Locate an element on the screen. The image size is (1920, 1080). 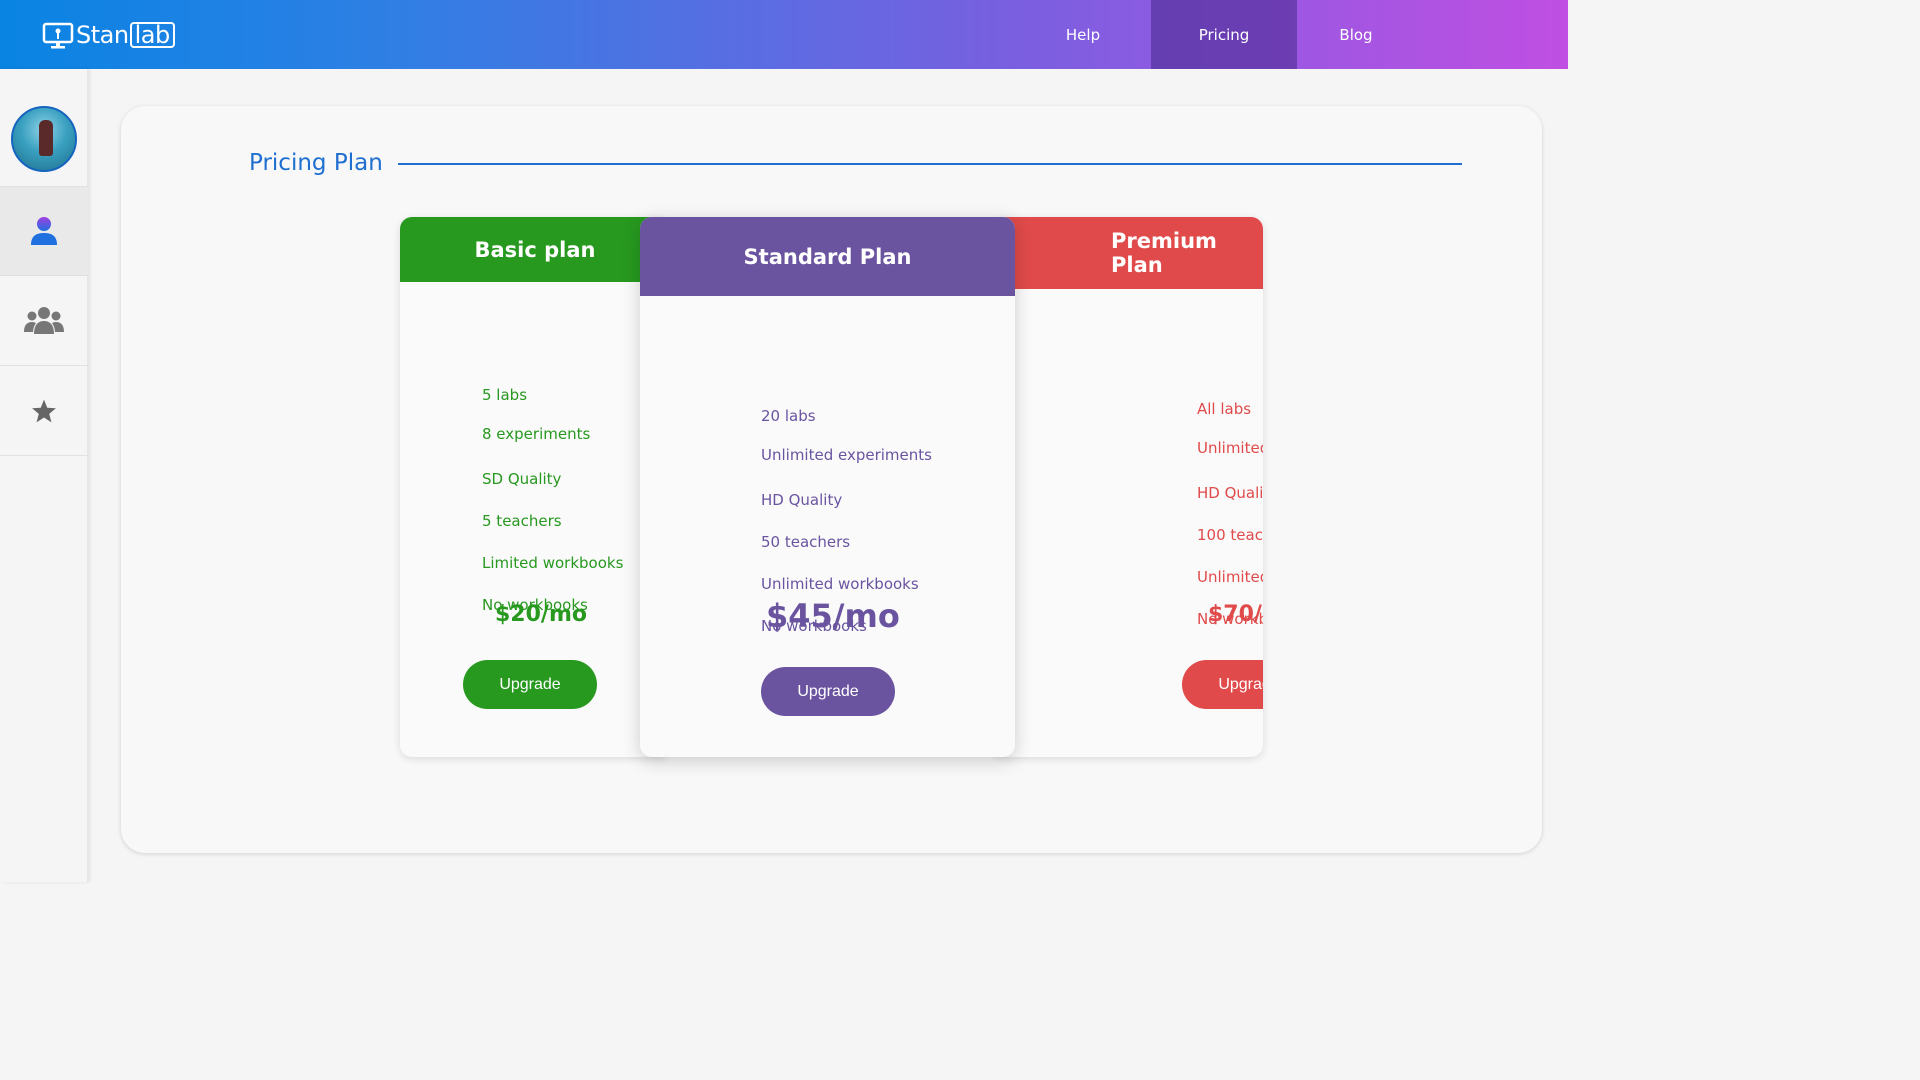
feature-item: 50 teachers is located at coordinates (806, 542).